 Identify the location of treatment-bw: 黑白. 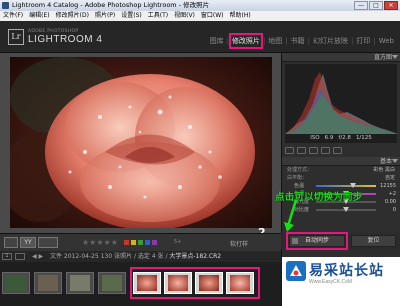
(390, 170).